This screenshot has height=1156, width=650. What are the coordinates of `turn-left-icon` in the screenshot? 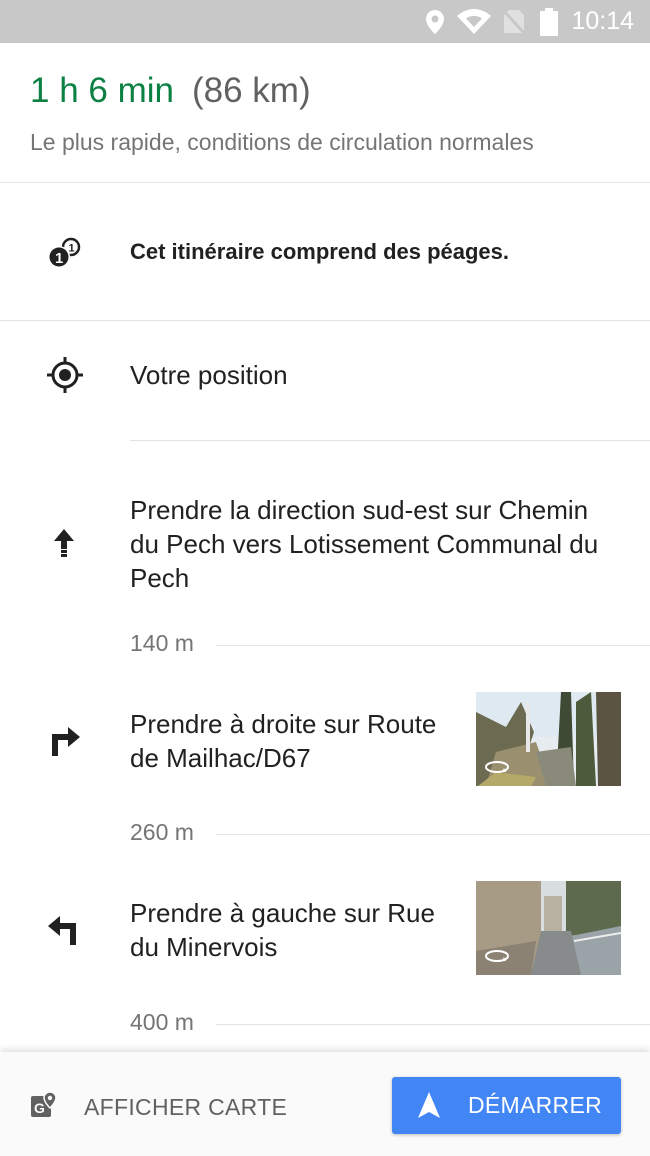 It's located at (64, 929).